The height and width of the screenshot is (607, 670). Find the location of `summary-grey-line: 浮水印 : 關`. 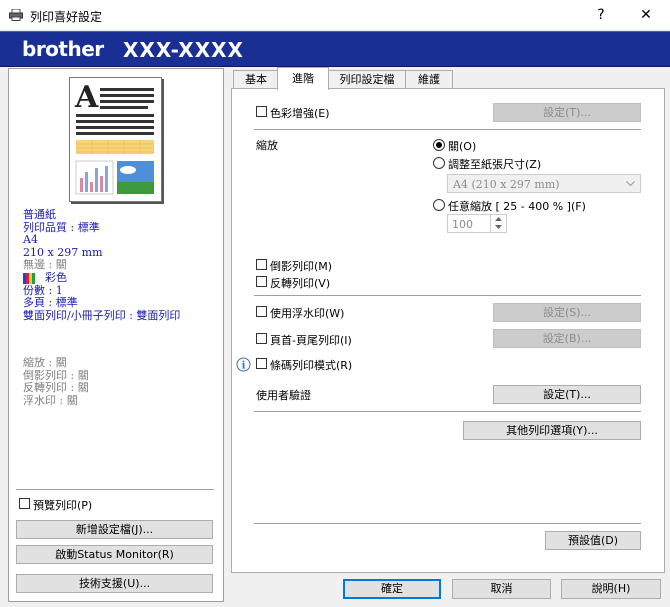

summary-grey-line: 浮水印 : 關 is located at coordinates (50, 400).